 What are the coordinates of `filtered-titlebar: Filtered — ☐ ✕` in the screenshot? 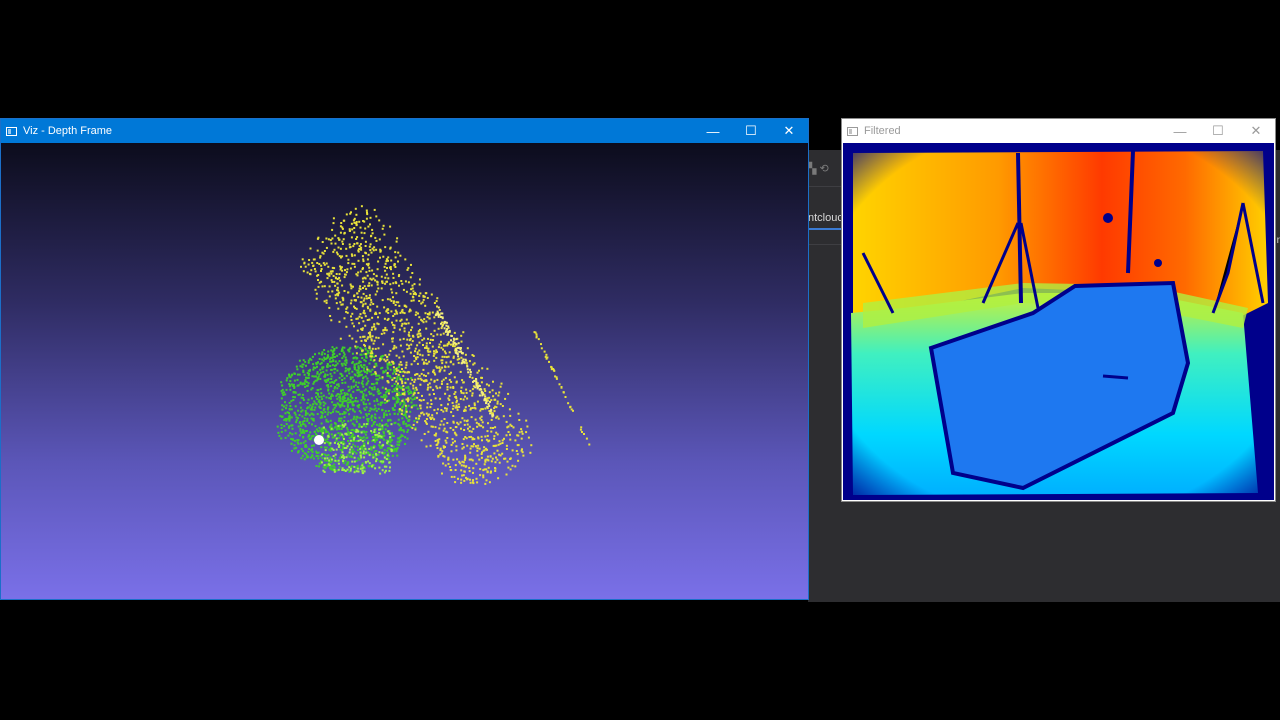 It's located at (1058, 131).